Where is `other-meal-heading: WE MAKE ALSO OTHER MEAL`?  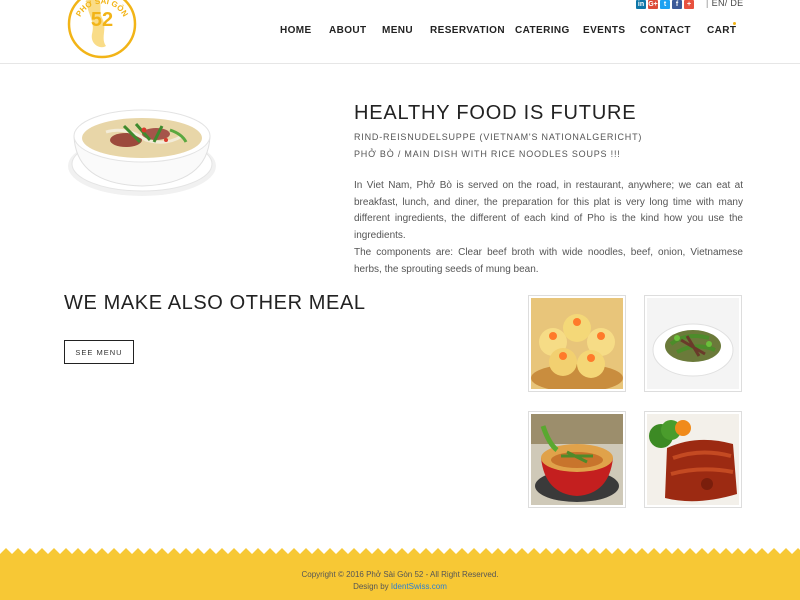
other-meal-heading: WE MAKE ALSO OTHER MEAL is located at coordinates (215, 303).